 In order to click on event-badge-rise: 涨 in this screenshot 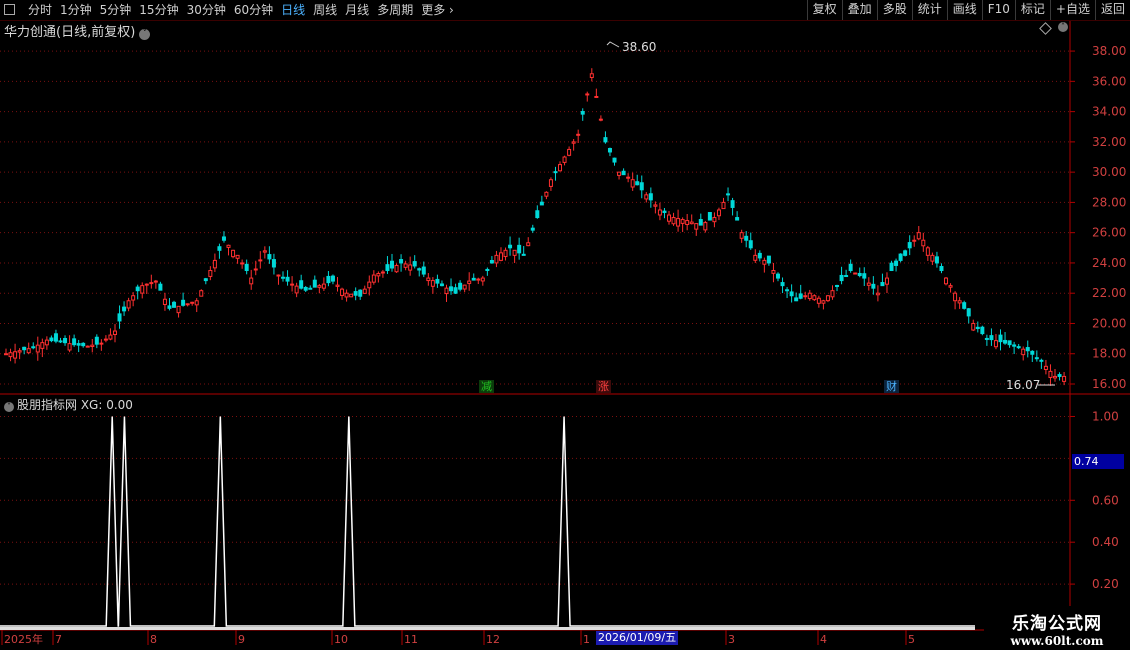, I will do `click(603, 386)`.